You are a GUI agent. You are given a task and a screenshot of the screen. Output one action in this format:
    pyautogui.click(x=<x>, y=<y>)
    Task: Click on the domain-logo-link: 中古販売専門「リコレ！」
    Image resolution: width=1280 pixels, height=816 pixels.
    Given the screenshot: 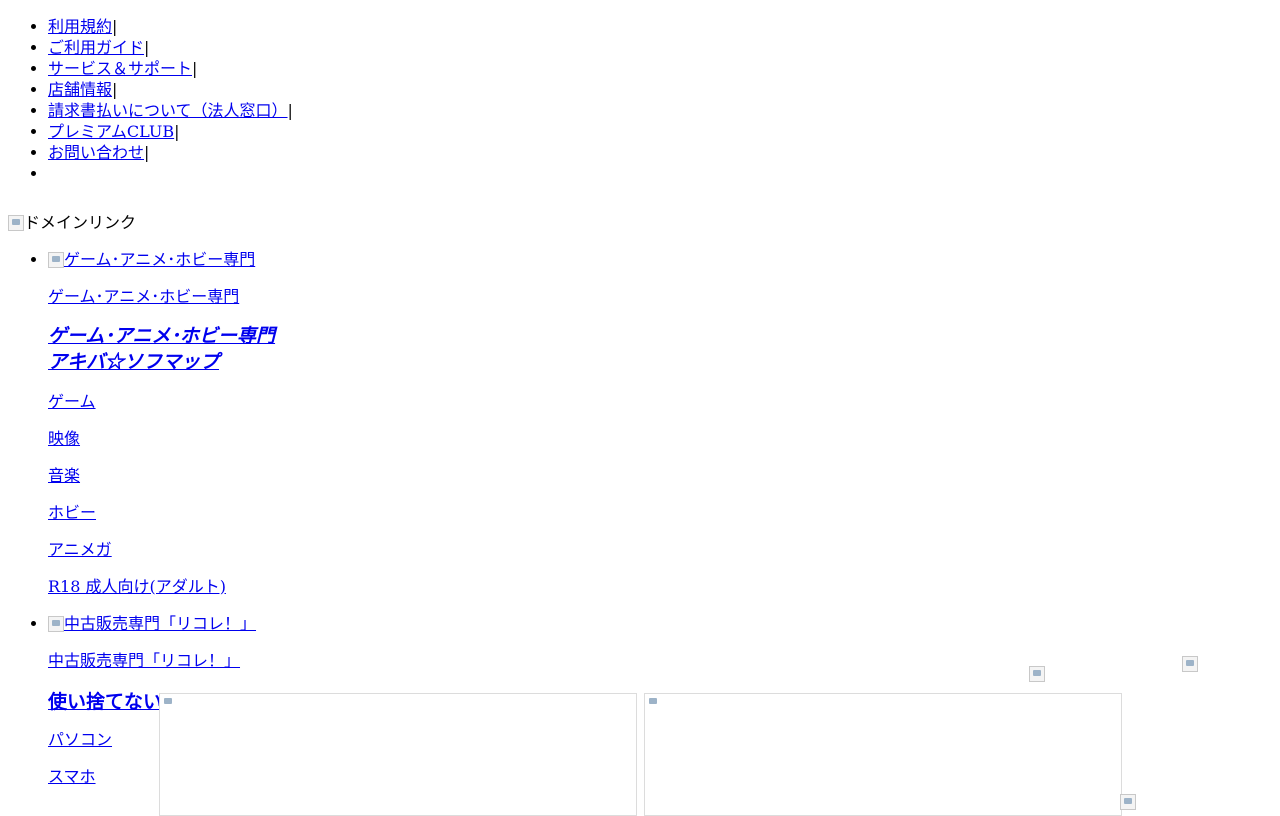 What is the action you would take?
    pyautogui.click(x=664, y=623)
    